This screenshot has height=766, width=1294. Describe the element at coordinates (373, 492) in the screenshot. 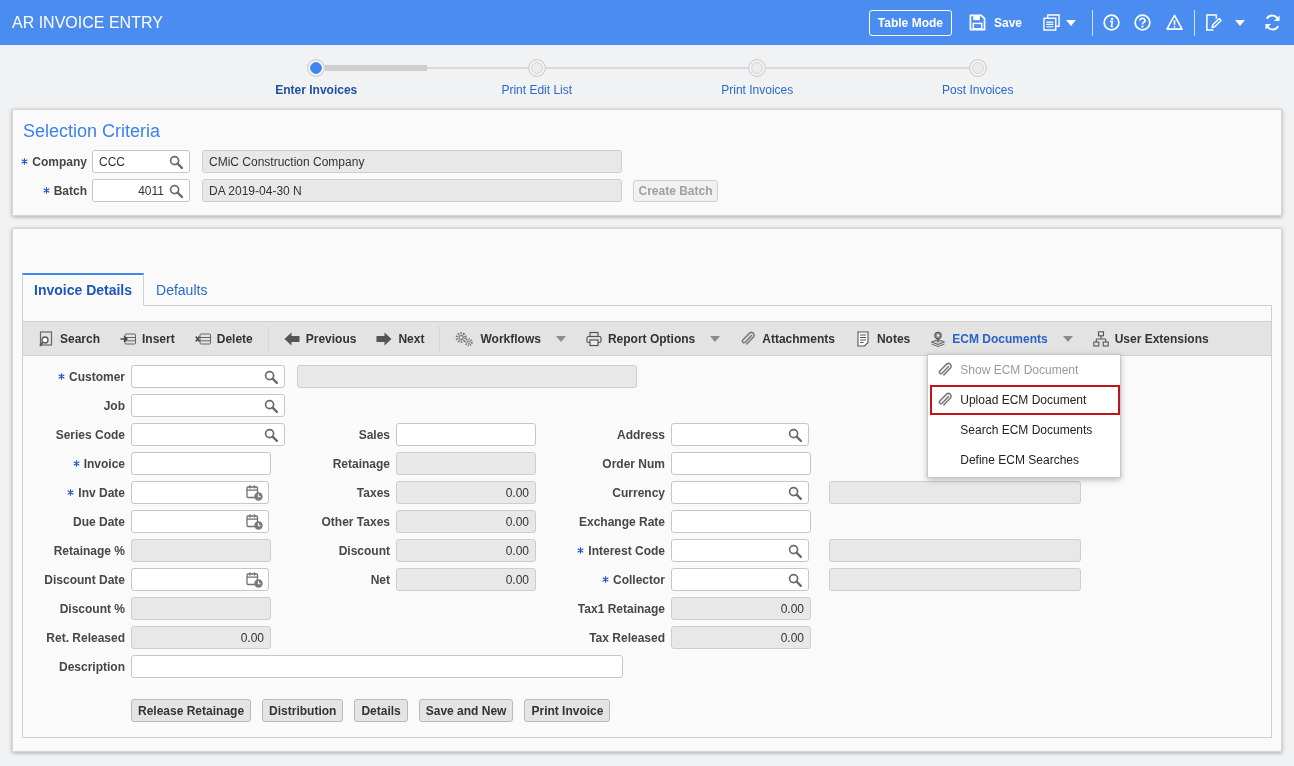

I see `field-label: Taxes` at that location.